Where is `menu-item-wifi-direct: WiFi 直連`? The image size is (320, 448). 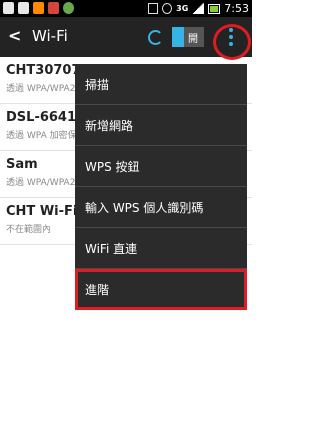
menu-item-wifi-direct: WiFi 直連 is located at coordinates (161, 248).